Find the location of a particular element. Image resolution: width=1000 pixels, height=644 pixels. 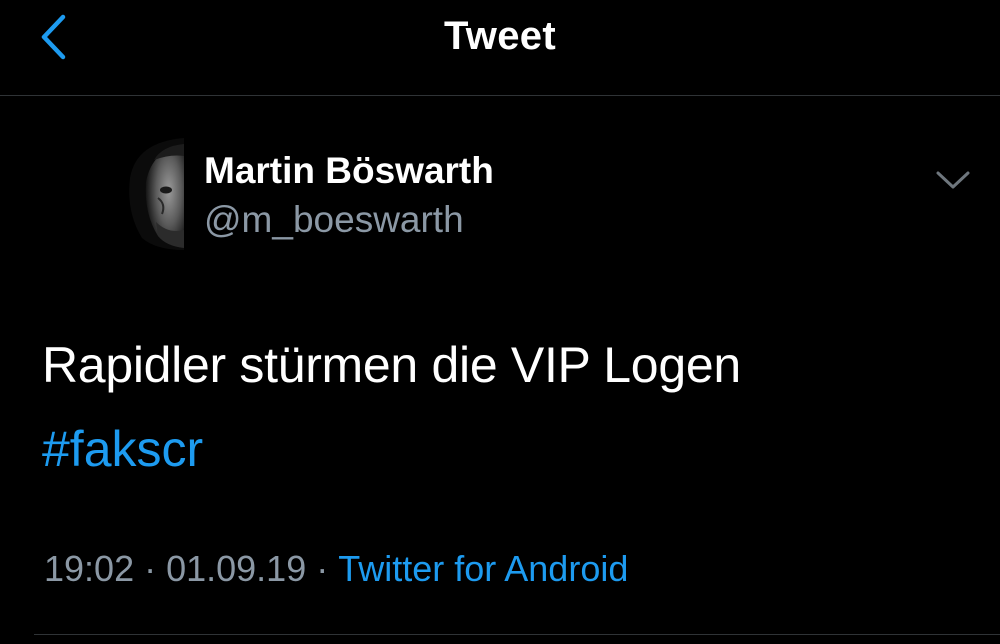

tweet-time: 19:02 is located at coordinates (89, 568).